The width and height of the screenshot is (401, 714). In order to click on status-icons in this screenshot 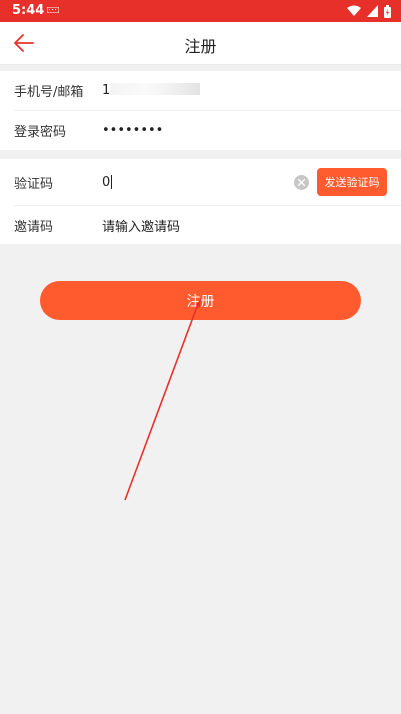, I will do `click(369, 11)`.